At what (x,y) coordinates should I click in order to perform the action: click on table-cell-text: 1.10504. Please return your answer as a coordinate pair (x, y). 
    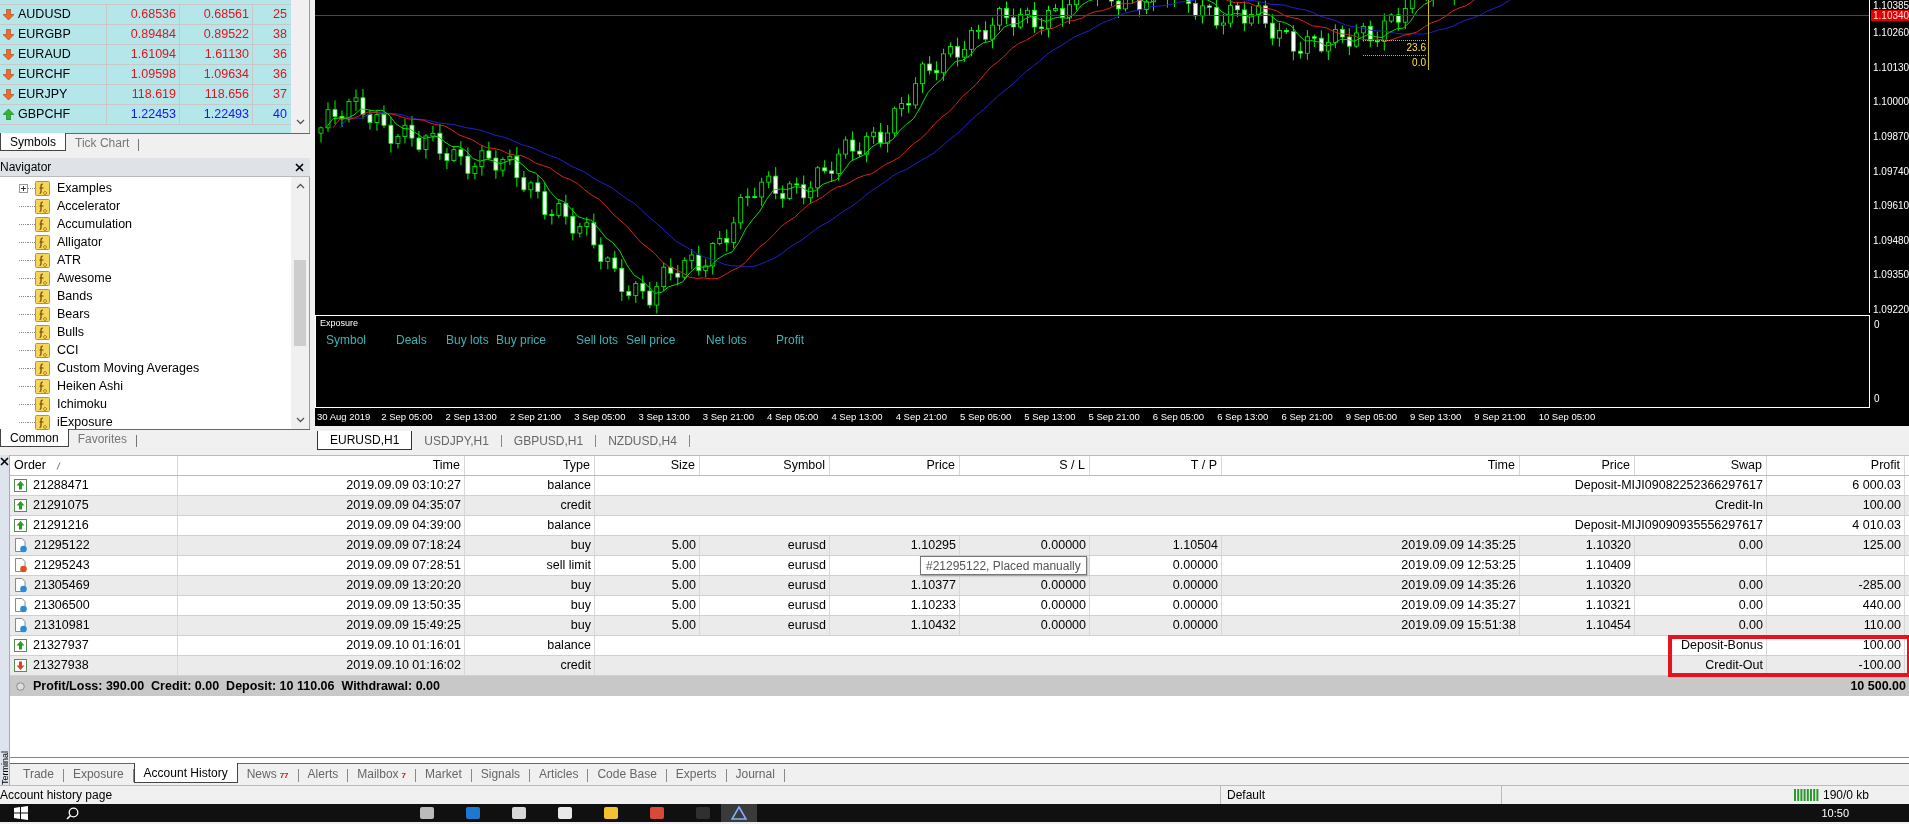
    Looking at the image, I should click on (1195, 546).